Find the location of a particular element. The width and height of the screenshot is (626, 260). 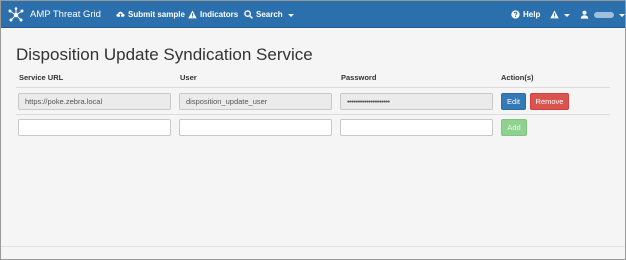

remove-button: Remove is located at coordinates (549, 101).